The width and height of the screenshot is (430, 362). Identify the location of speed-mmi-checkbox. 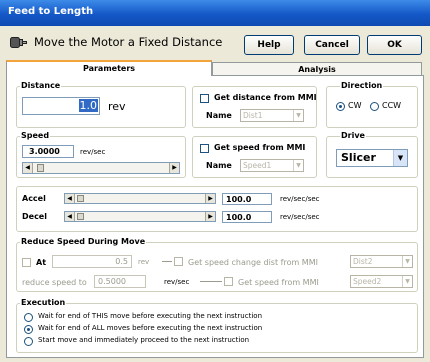
(228, 281).